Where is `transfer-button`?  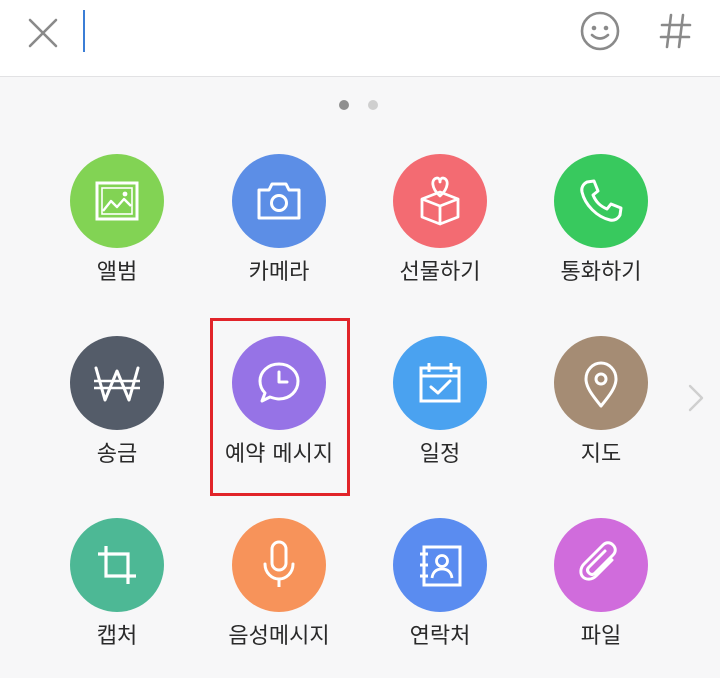
transfer-button is located at coordinates (117, 383).